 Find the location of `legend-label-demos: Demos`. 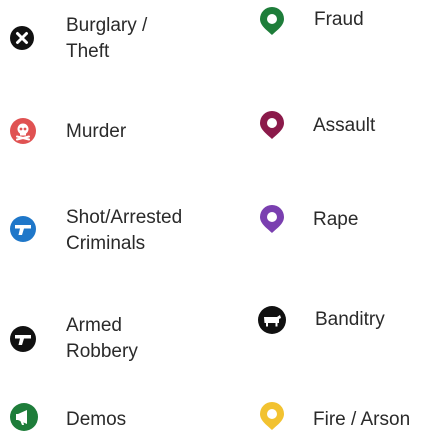

legend-label-demos: Demos is located at coordinates (96, 419).